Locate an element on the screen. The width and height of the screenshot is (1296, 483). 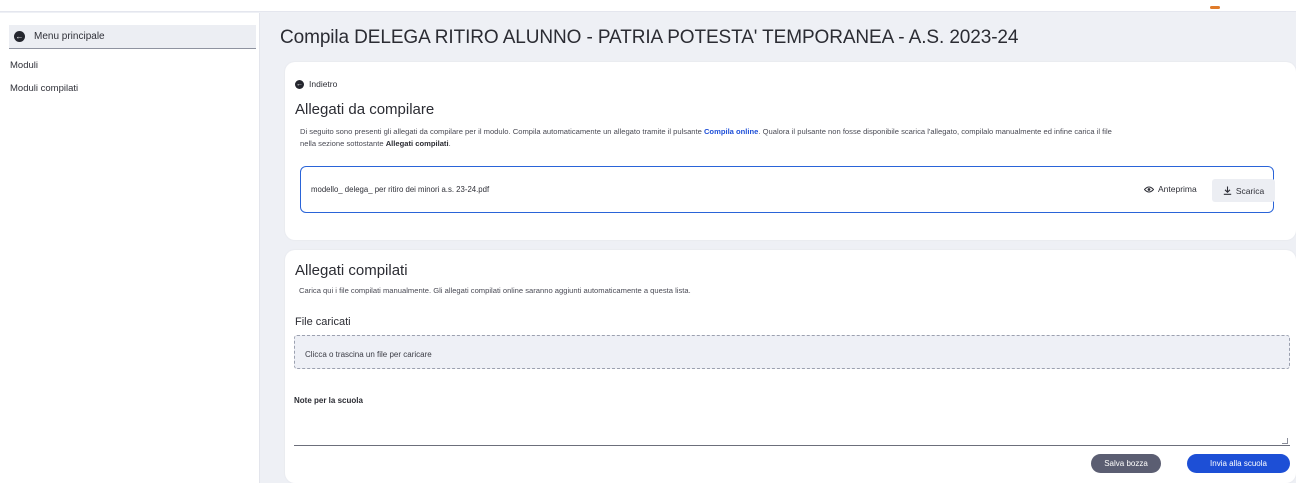
preview-button: Anteprima is located at coordinates (1170, 189).